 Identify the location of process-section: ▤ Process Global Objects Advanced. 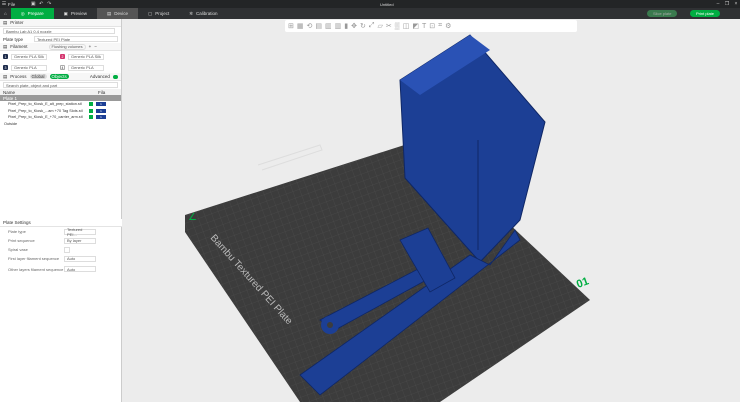
(60, 77).